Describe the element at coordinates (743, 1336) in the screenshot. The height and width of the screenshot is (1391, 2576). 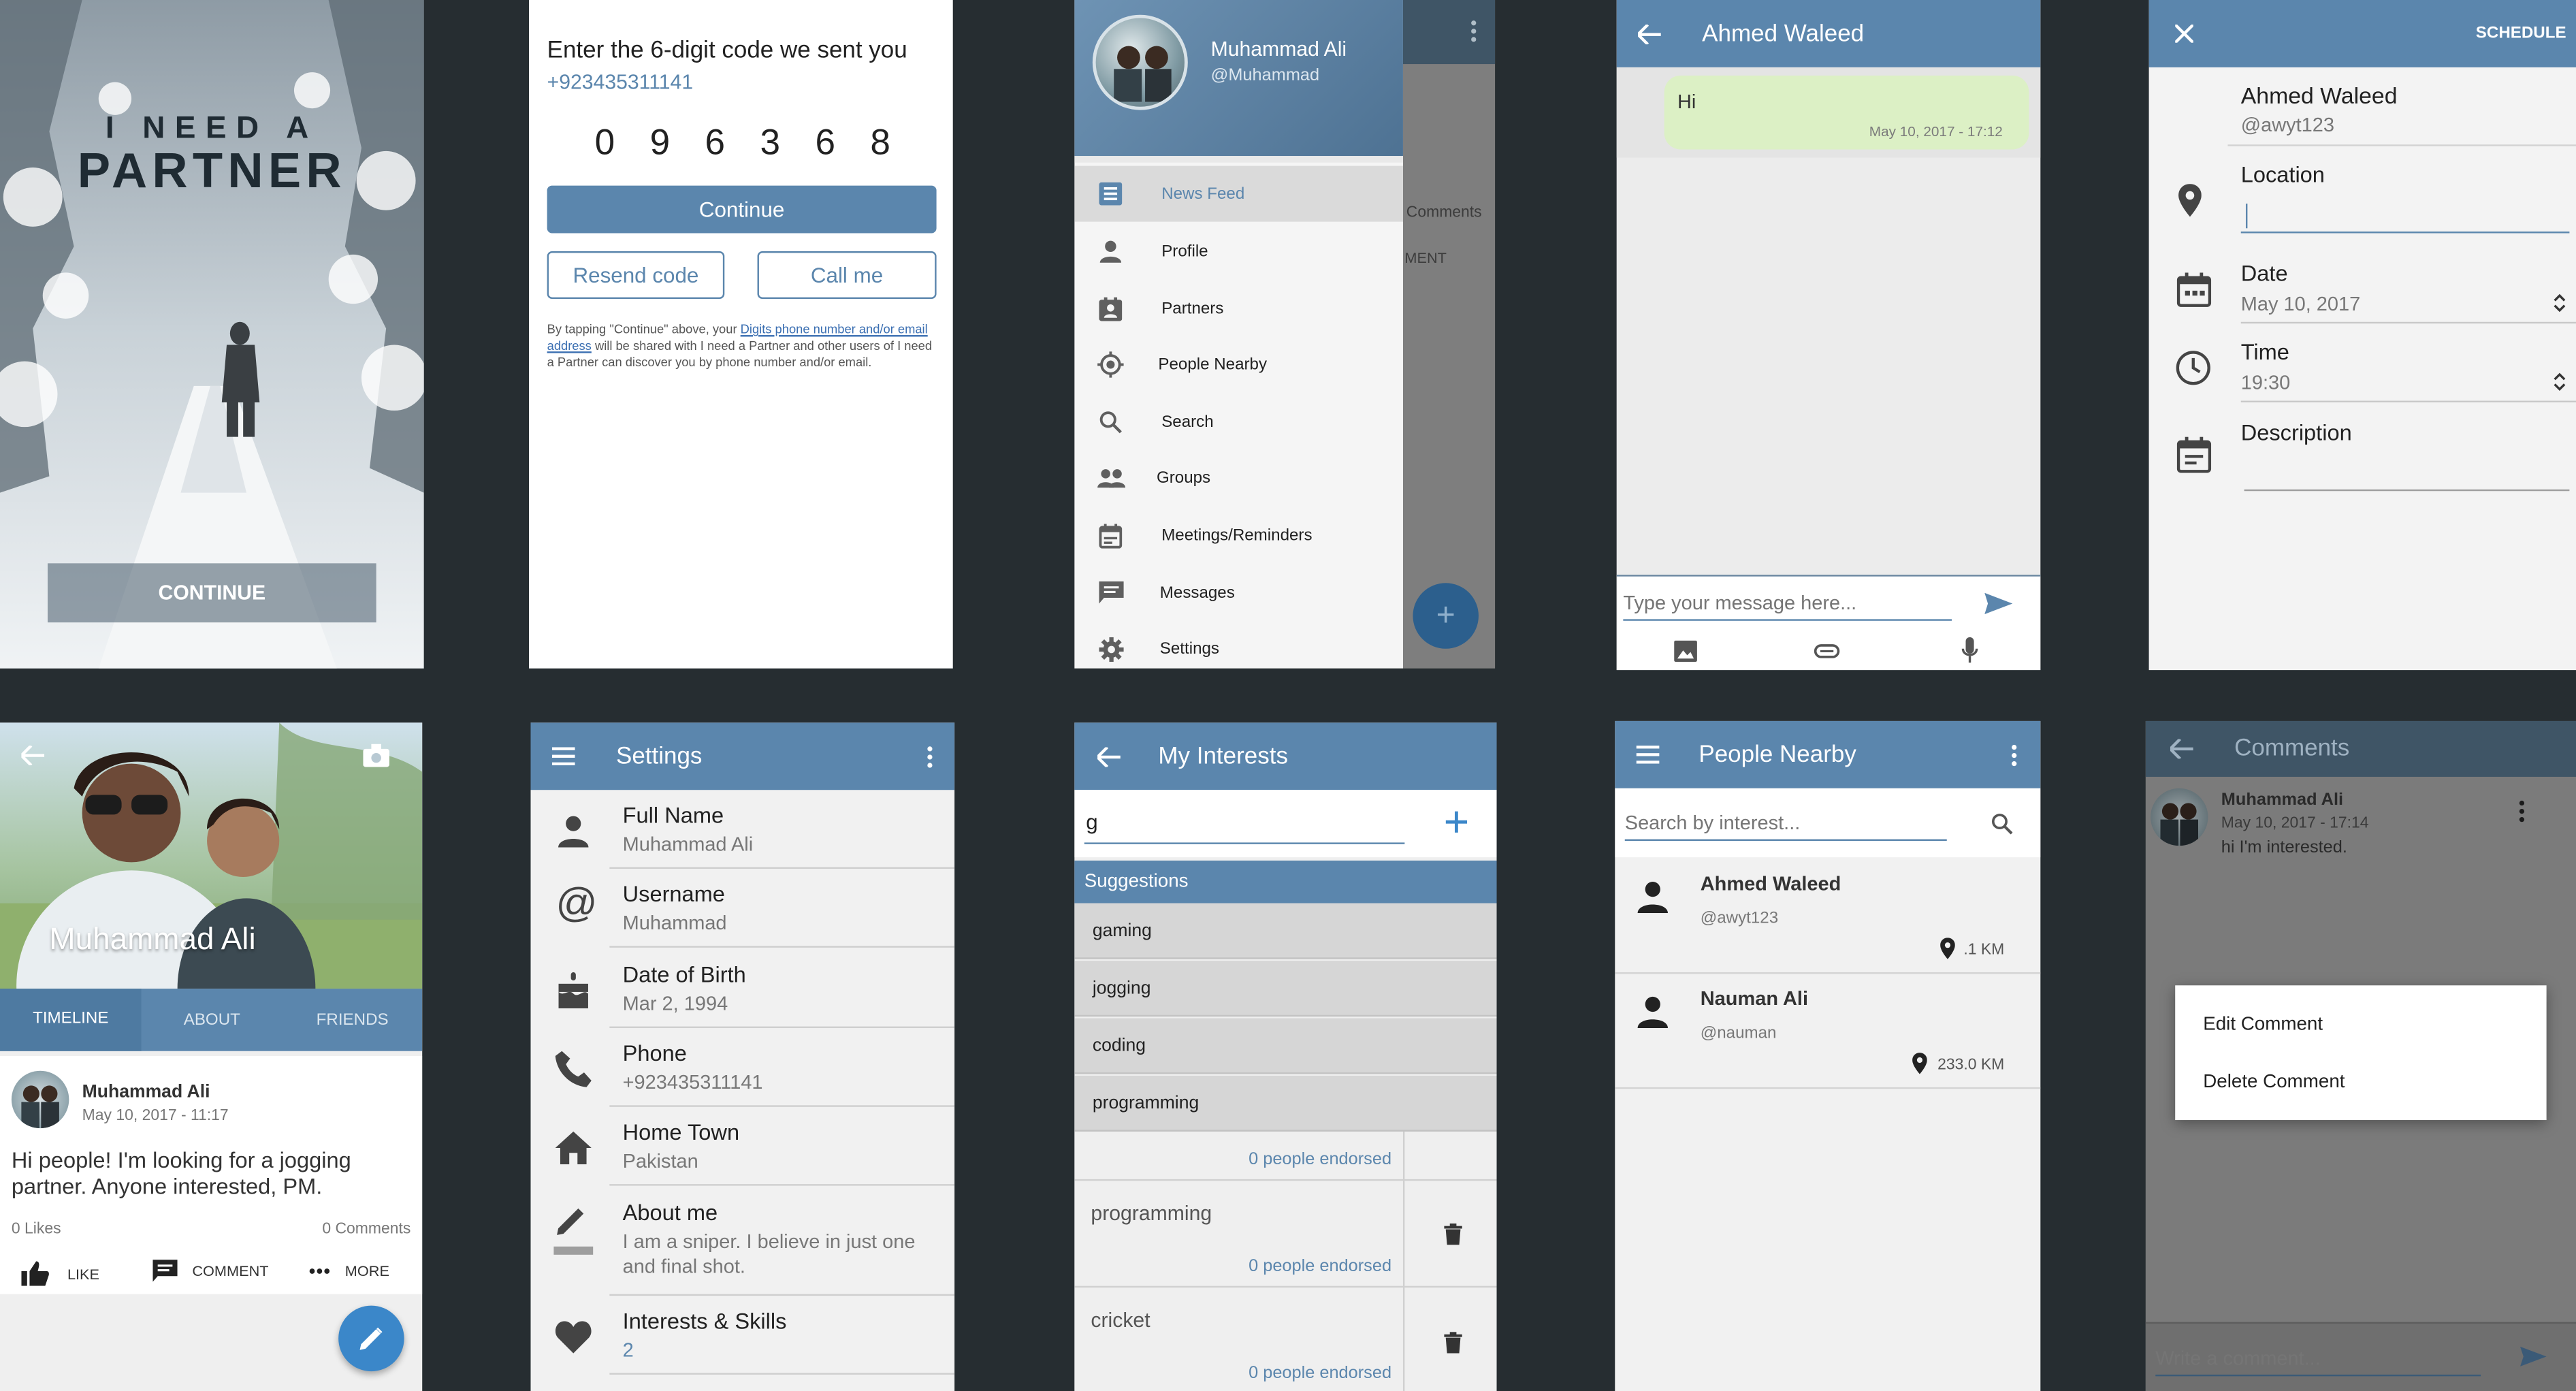
I see `setting-interests-skills: Interests & Skills 2` at that location.